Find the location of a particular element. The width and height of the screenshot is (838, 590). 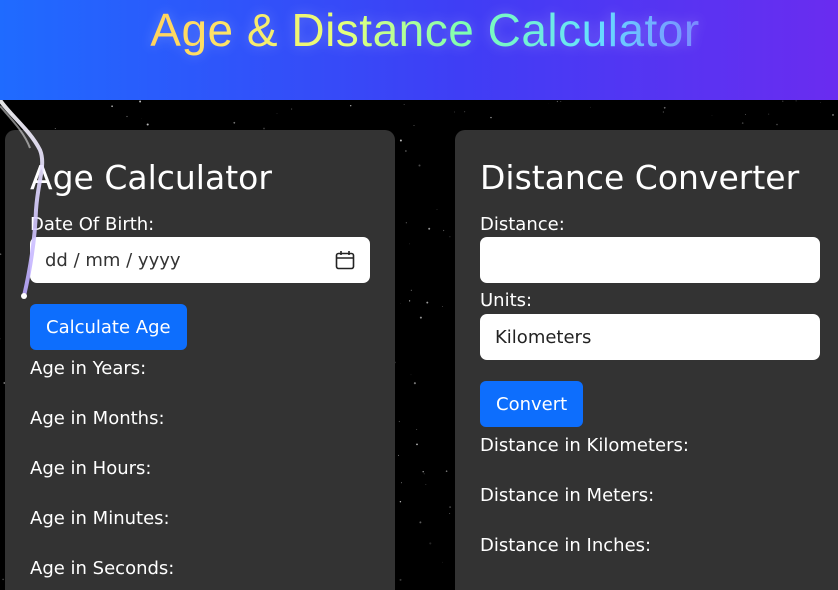

dob-placeholder: dd / mm / yyyy is located at coordinates (113, 260).